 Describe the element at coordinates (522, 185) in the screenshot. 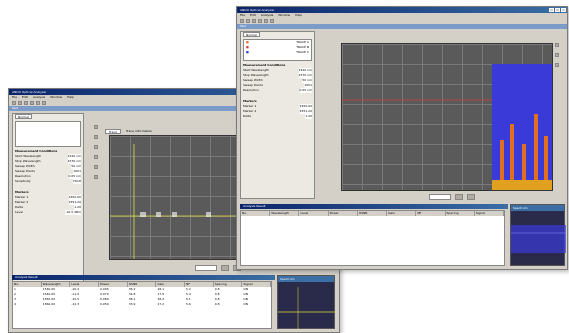

I see `base-trace` at that location.